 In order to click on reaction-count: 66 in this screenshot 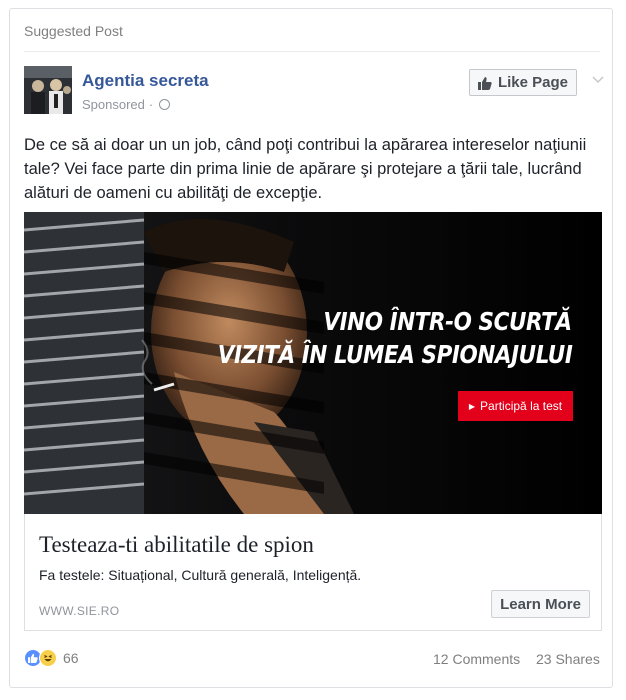, I will do `click(71, 658)`.